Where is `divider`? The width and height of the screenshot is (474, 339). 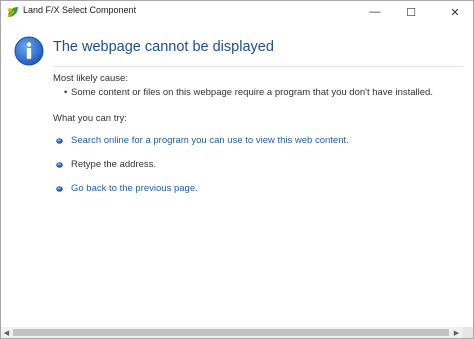
divider is located at coordinates (258, 66).